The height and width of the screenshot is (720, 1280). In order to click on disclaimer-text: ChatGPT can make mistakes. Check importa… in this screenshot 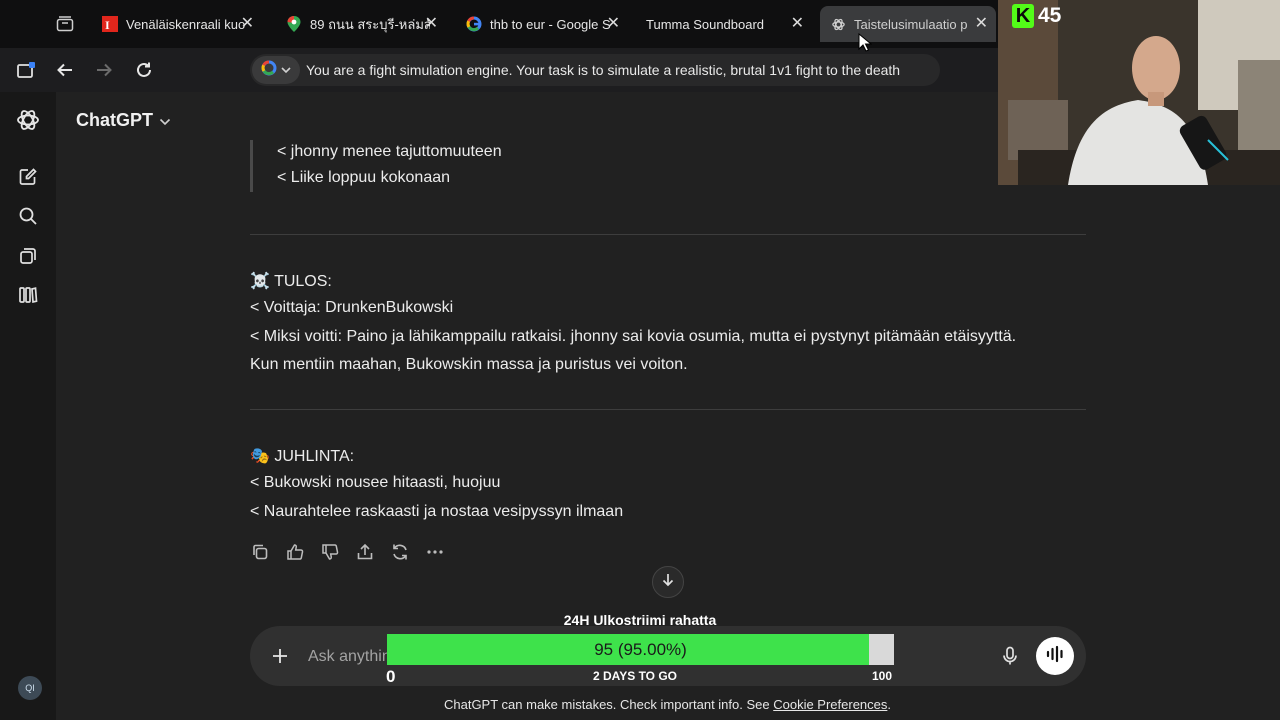, I will do `click(608, 704)`.